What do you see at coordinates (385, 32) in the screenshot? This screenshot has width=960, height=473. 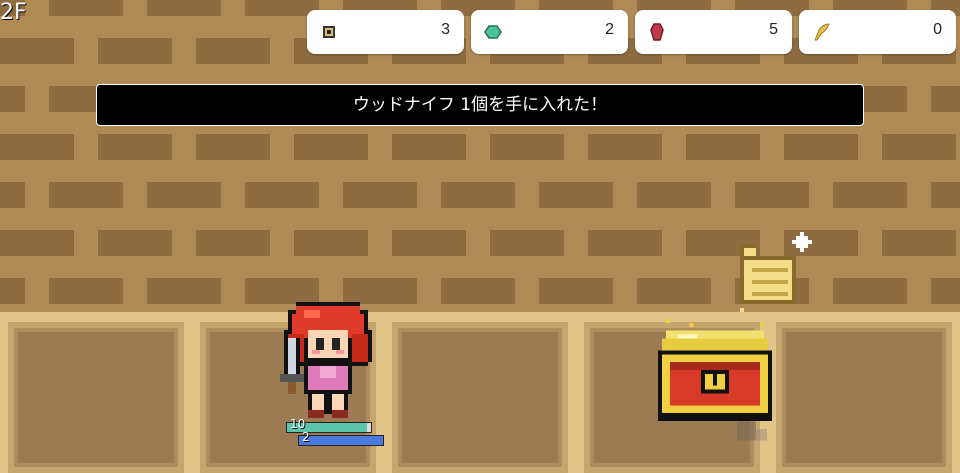 I see `resource-coin: 3` at bounding box center [385, 32].